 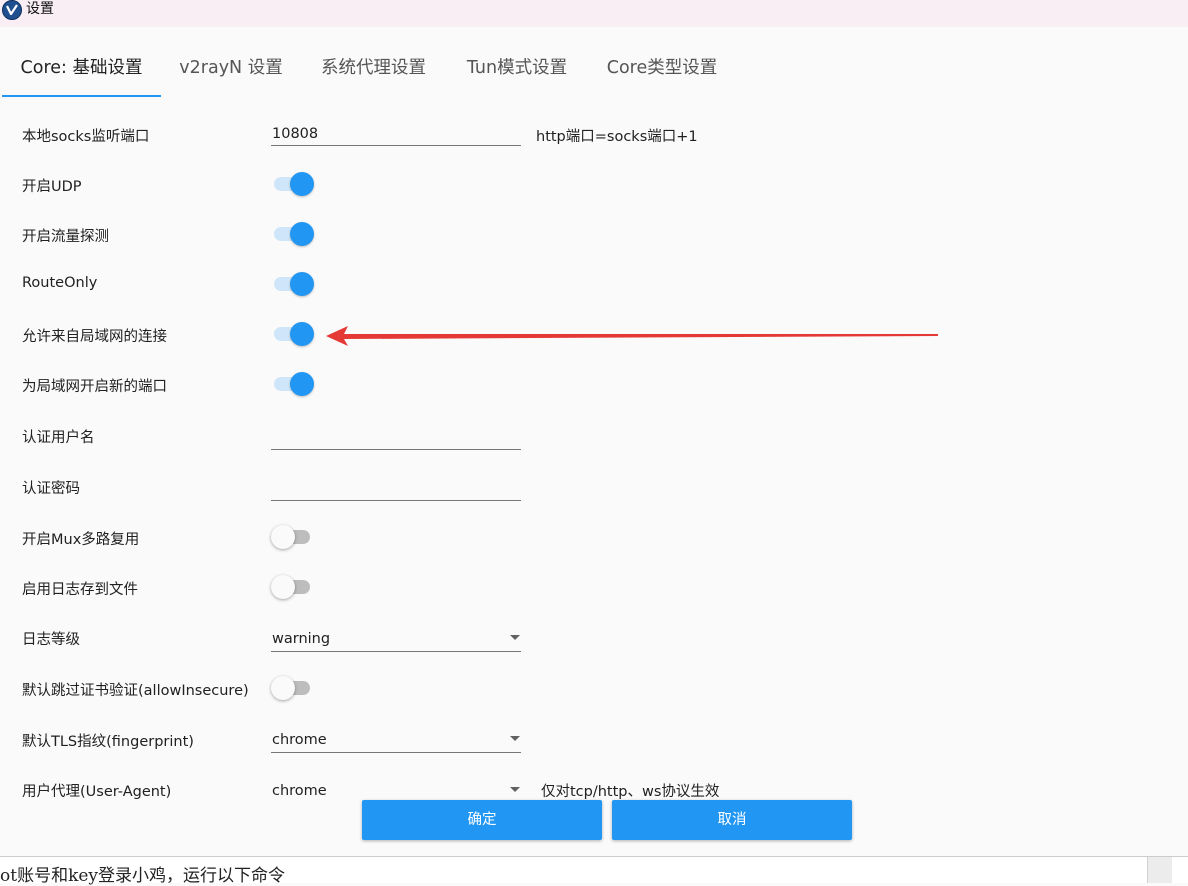 I want to click on socks-port-hint: http端口=socks端口+1, so click(x=617, y=137).